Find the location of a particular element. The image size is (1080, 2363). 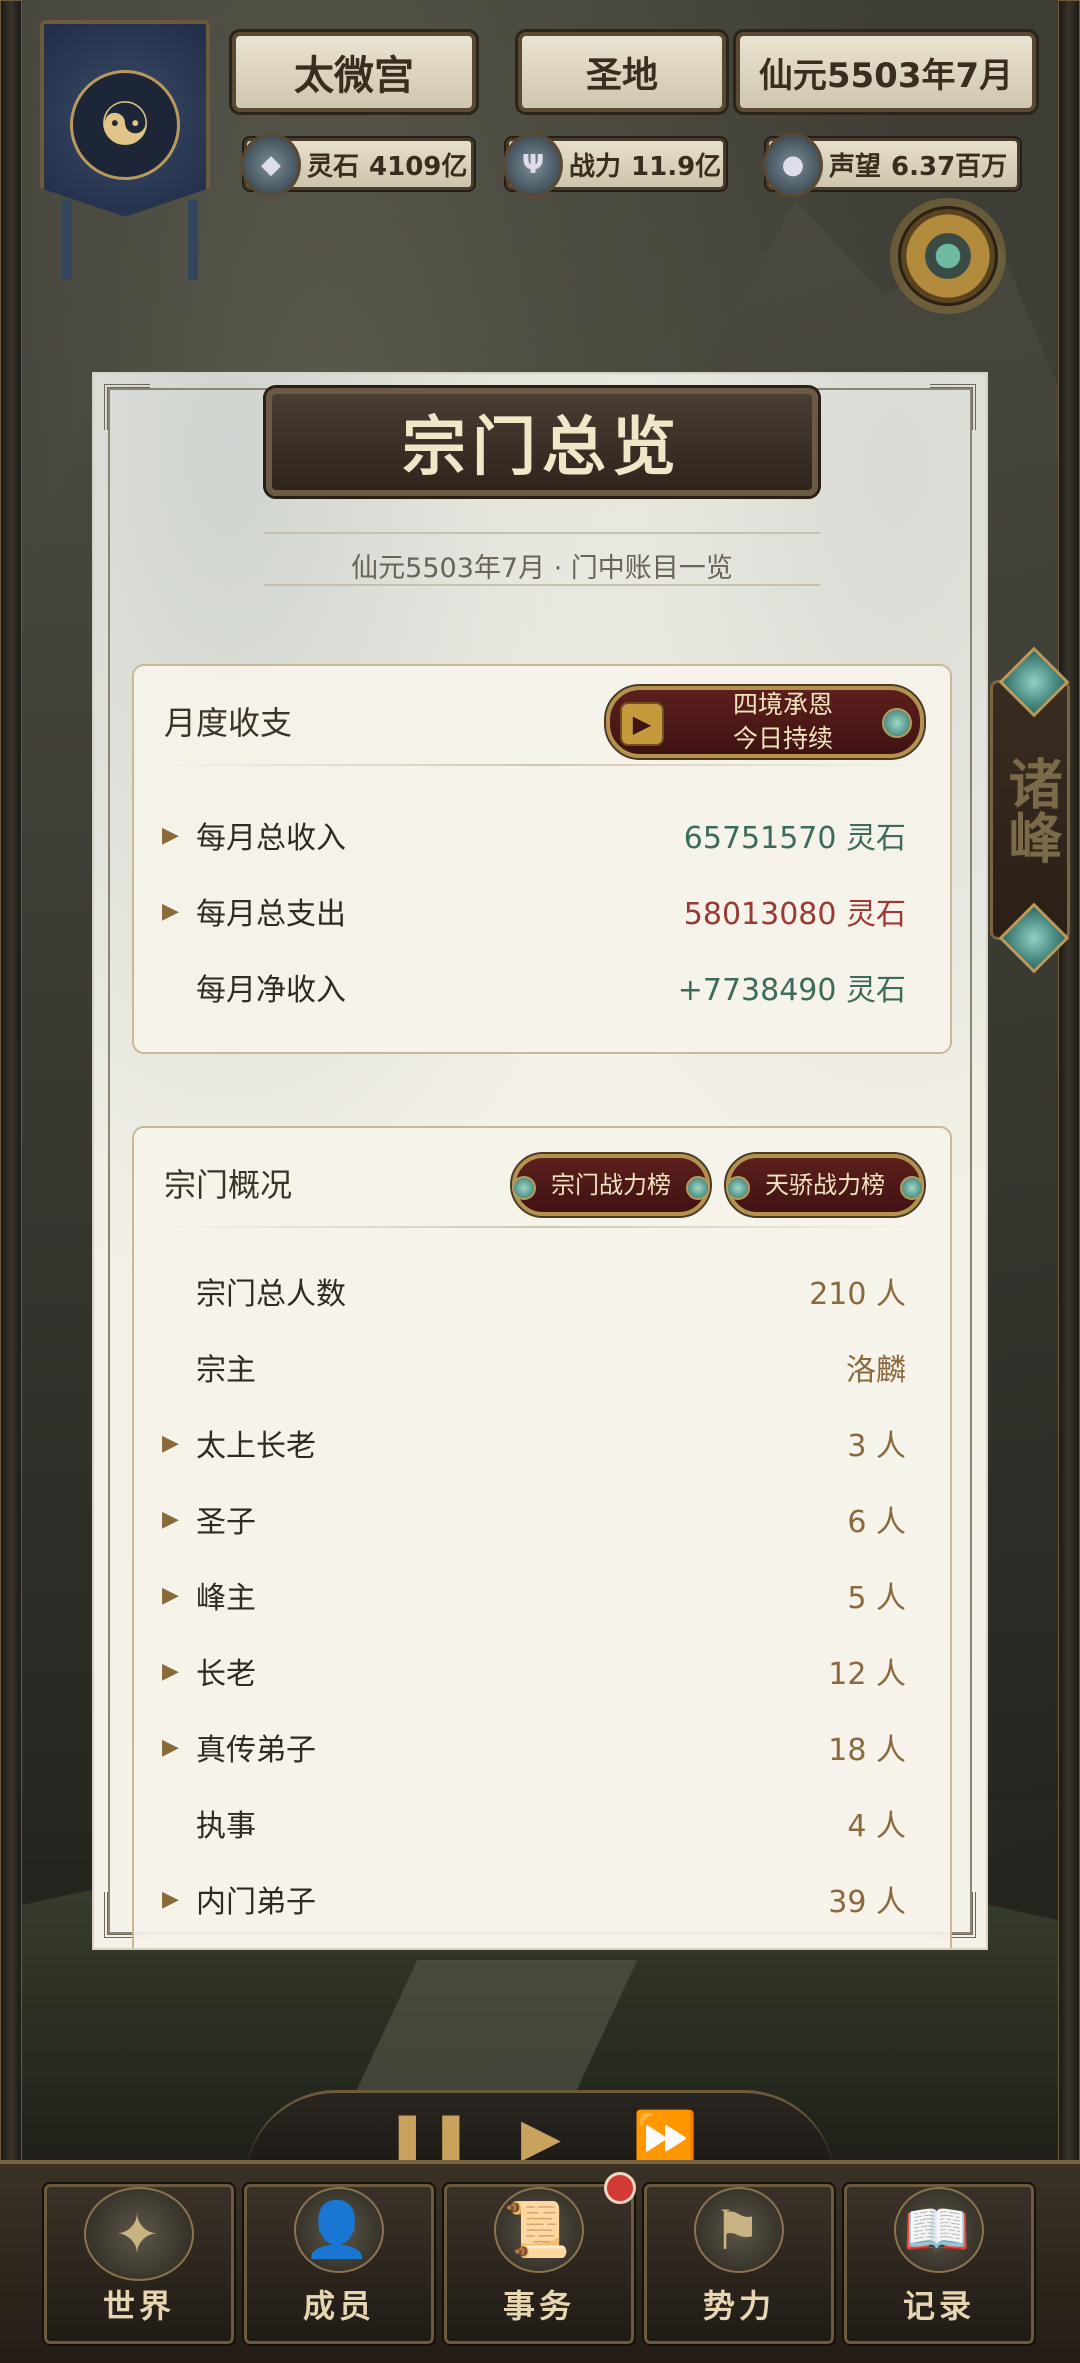

row-label: 每月总支出 is located at coordinates (271, 914).